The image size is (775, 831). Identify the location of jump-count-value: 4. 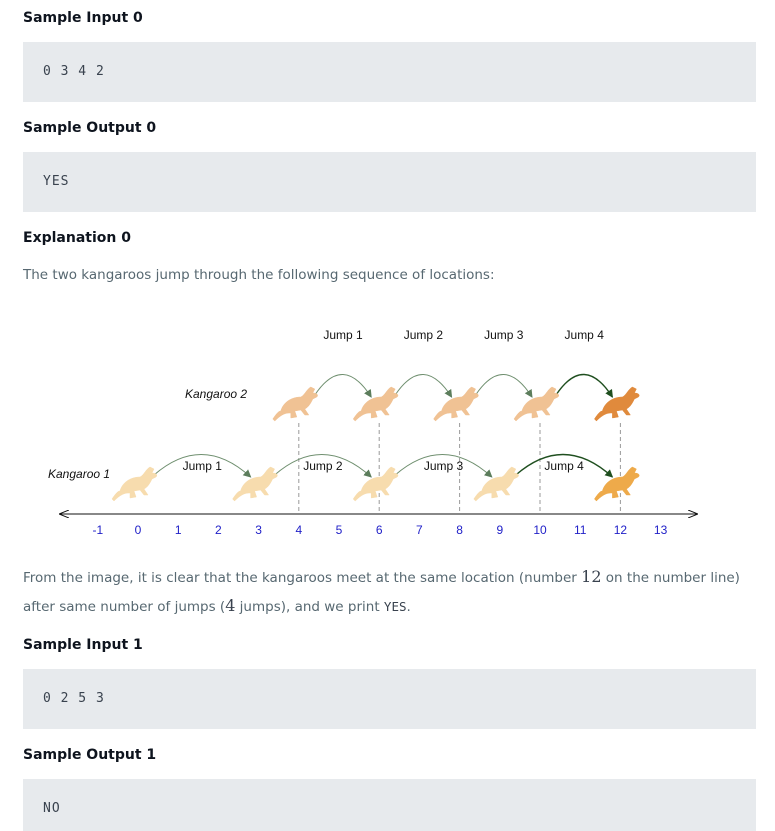
(230, 605).